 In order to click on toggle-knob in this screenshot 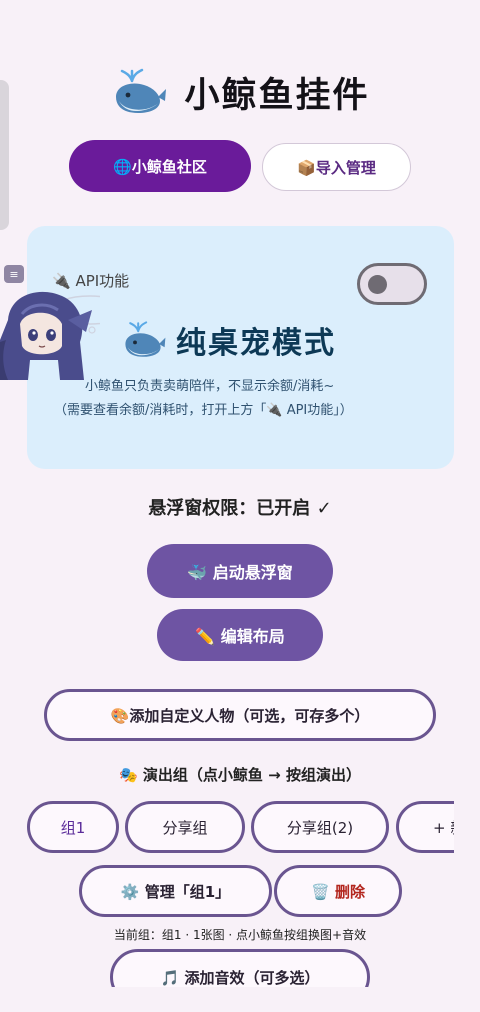, I will do `click(377, 284)`.